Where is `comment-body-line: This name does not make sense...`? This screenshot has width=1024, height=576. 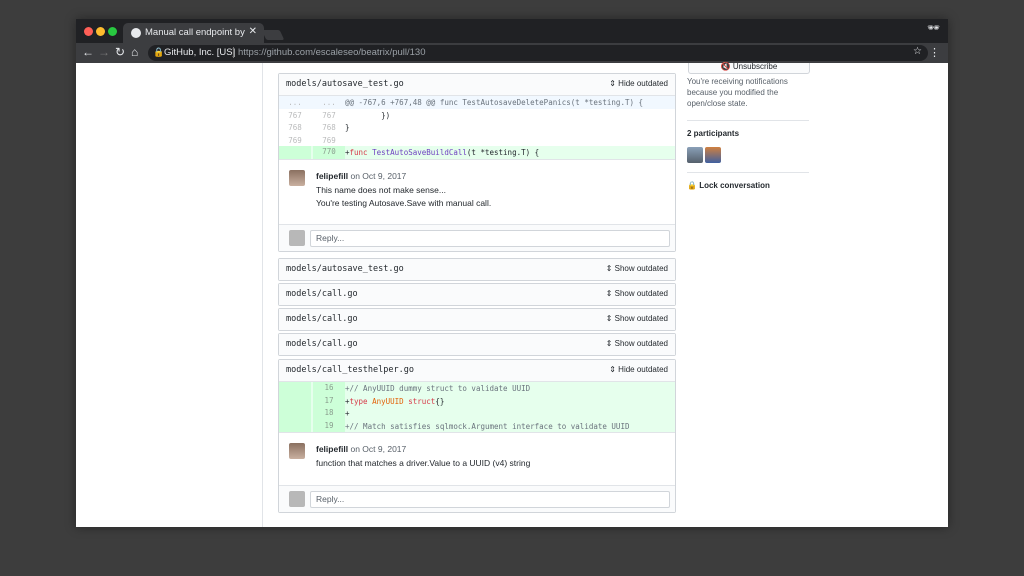 comment-body-line: This name does not make sense... is located at coordinates (381, 189).